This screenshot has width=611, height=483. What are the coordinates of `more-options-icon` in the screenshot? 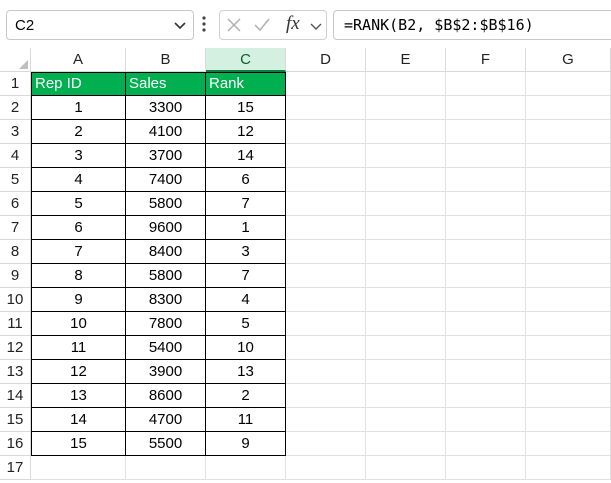 It's located at (204, 24).